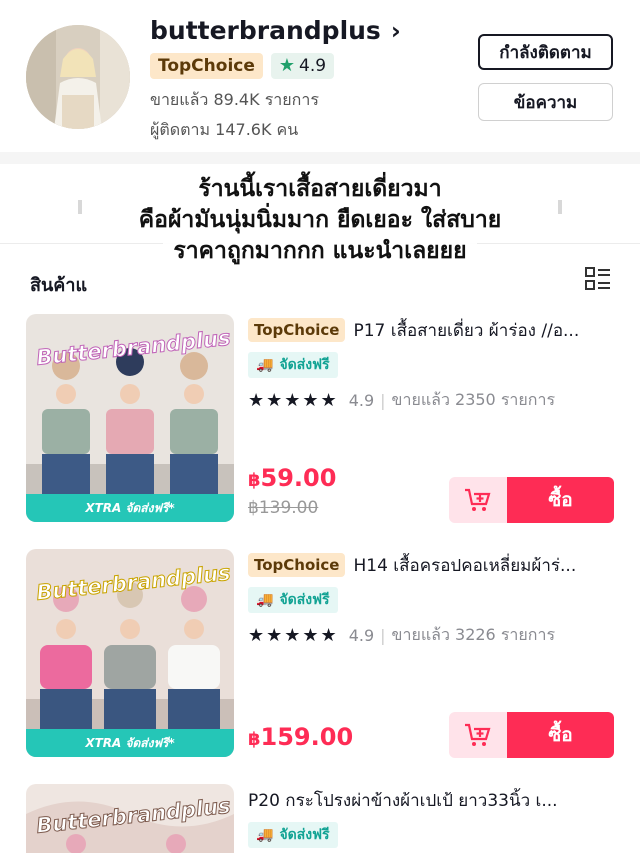 The image size is (640, 853). I want to click on product-price: ฿159.00, so click(300, 737).